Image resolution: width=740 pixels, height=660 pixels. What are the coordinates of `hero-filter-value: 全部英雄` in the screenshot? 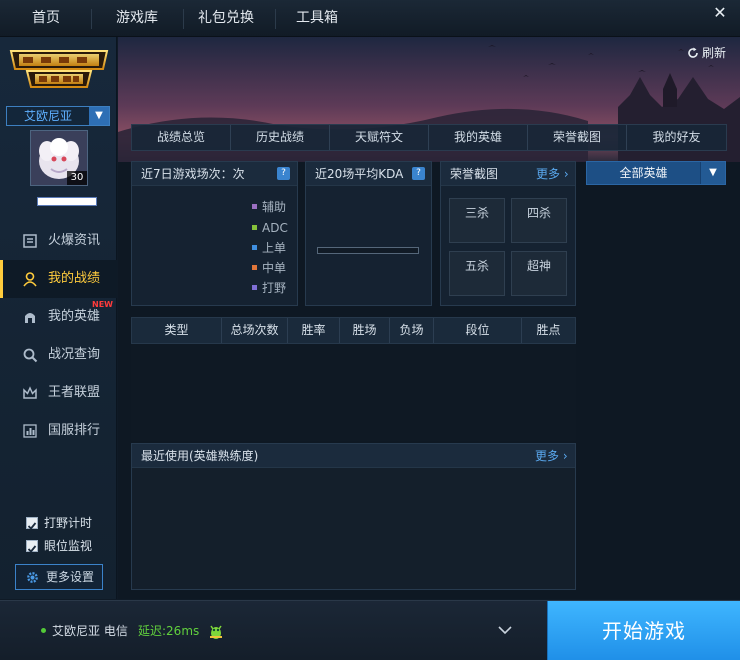 It's located at (643, 173).